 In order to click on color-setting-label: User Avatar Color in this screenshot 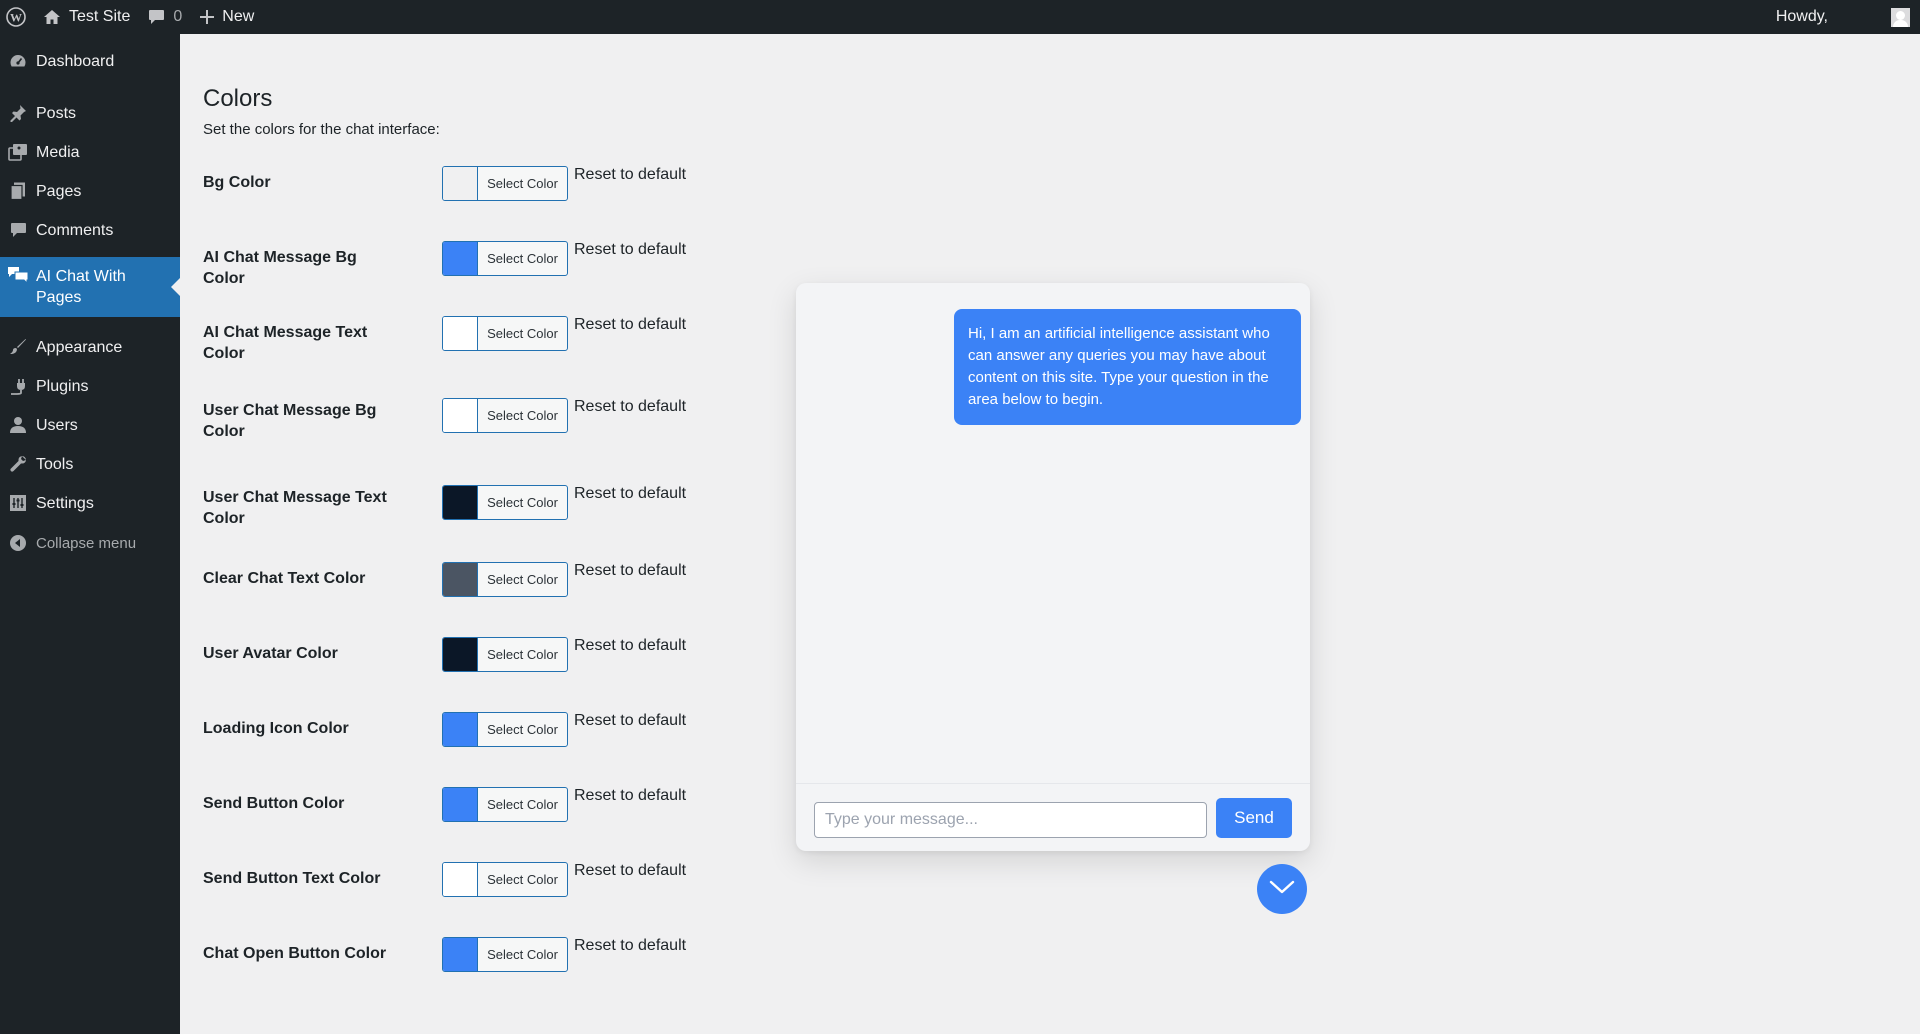, I will do `click(270, 653)`.